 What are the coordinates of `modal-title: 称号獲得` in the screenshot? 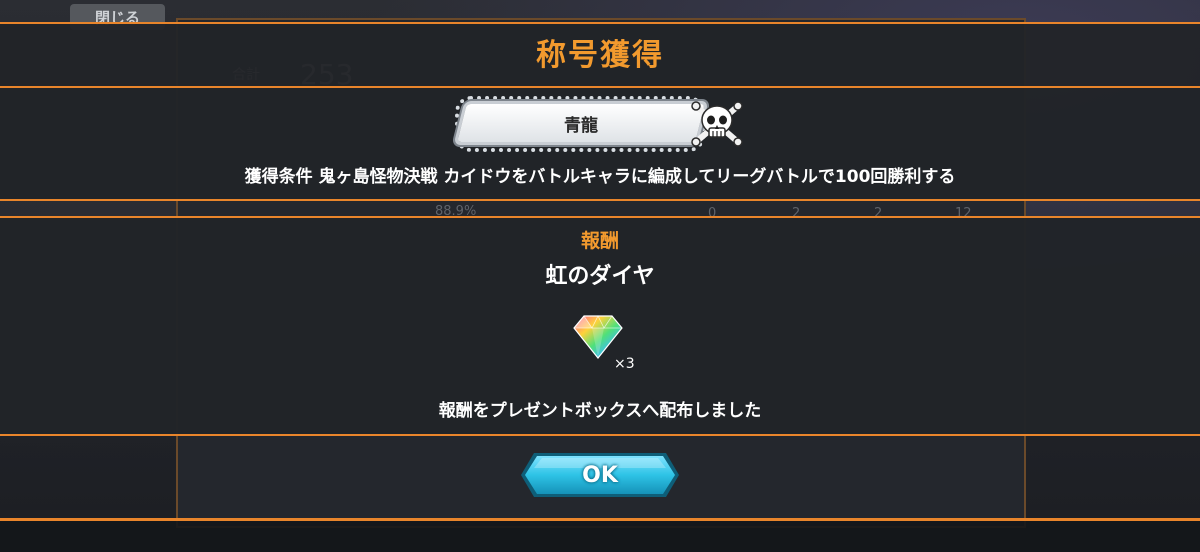 It's located at (600, 55).